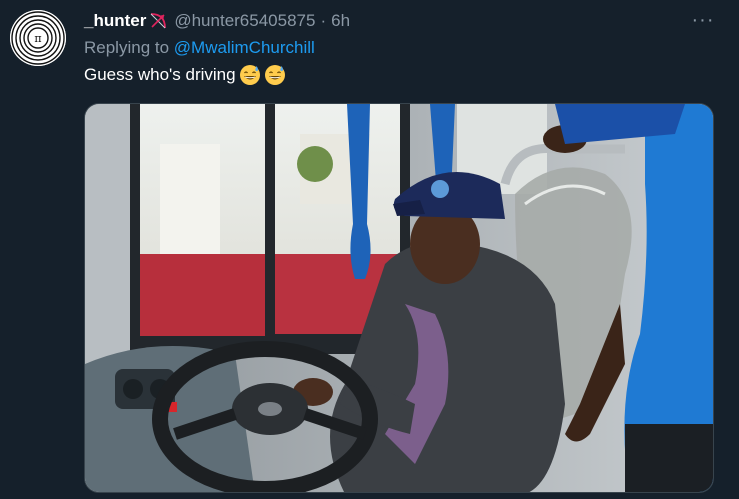 The image size is (739, 499). Describe the element at coordinates (244, 47) in the screenshot. I see `reply-mention-link: @MwalimChurchill` at that location.